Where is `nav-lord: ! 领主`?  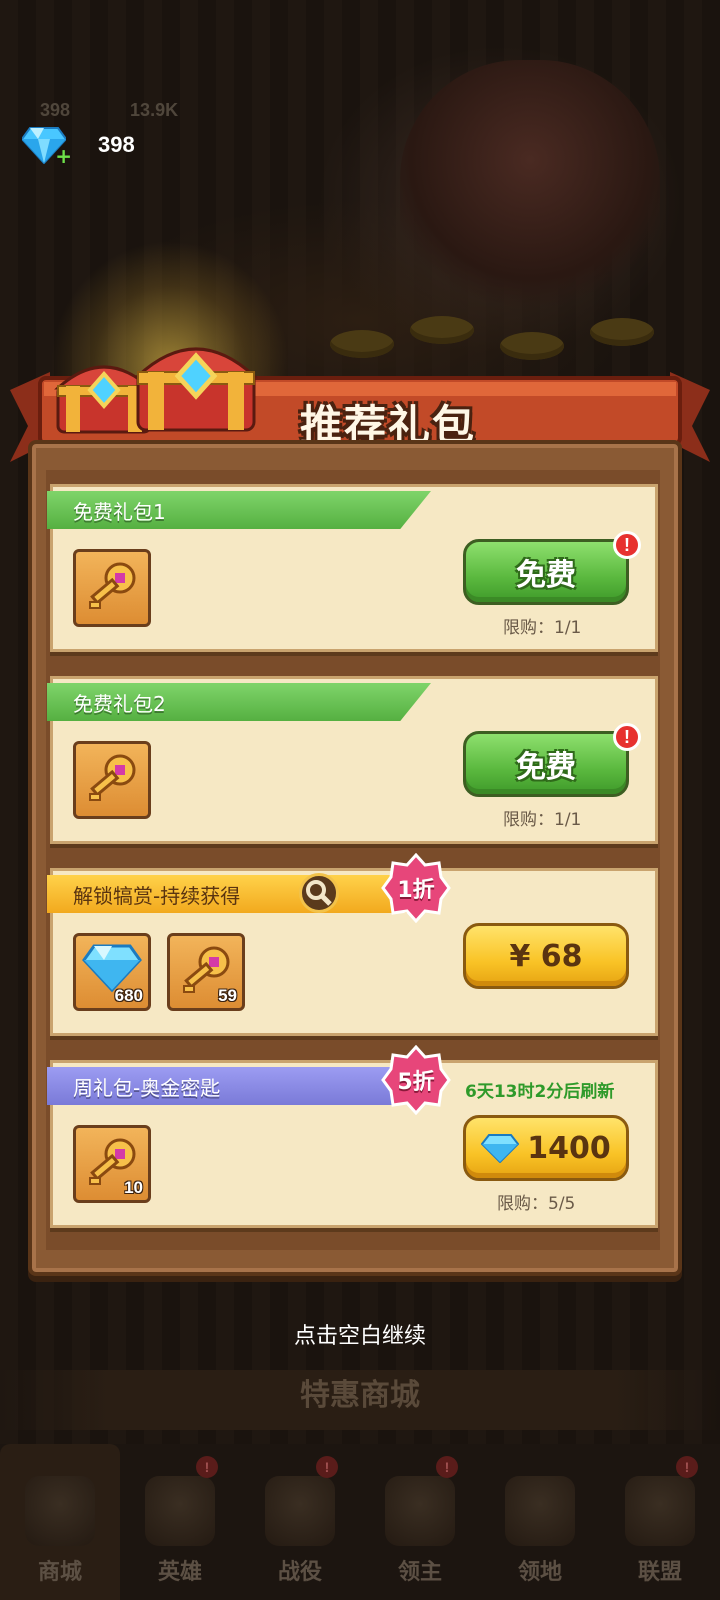 nav-lord: ! 领主 is located at coordinates (420, 1522).